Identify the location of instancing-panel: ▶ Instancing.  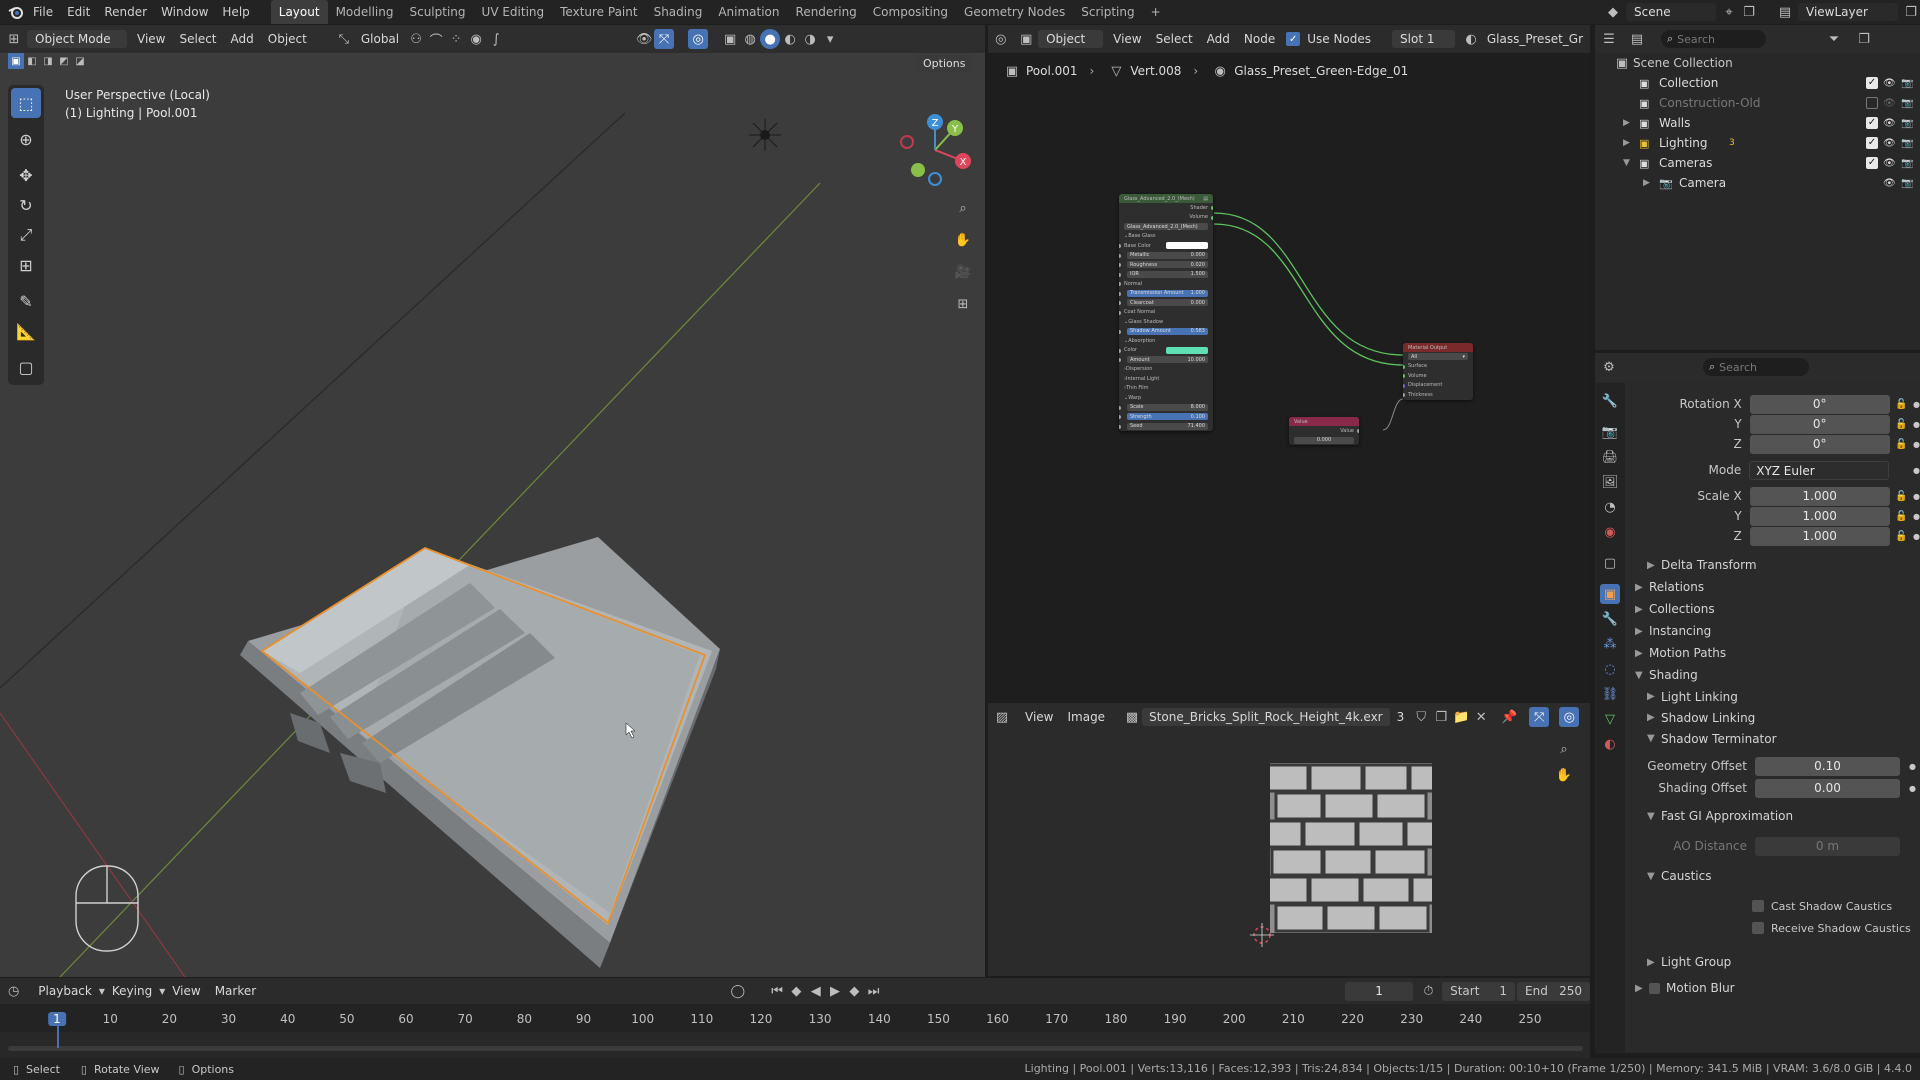
(1757, 631).